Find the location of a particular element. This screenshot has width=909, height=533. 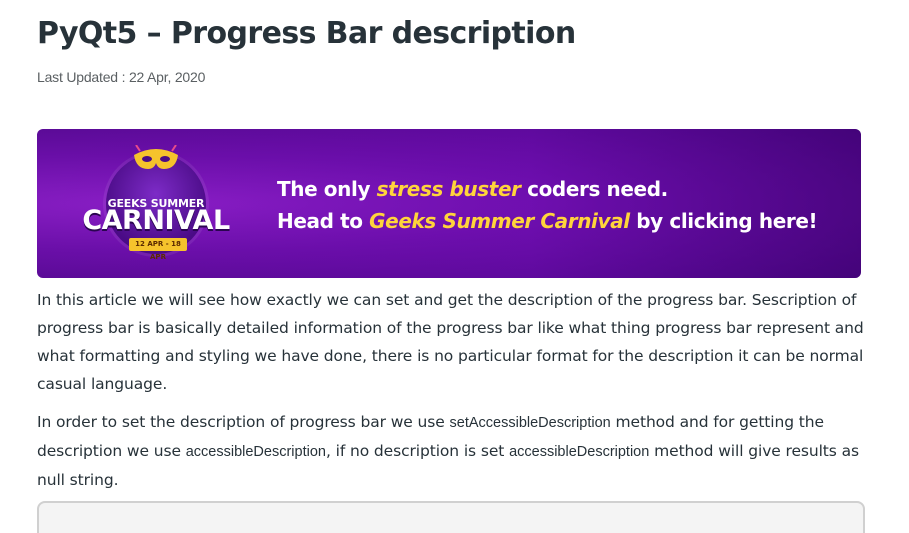

mask-icon is located at coordinates (156, 157).